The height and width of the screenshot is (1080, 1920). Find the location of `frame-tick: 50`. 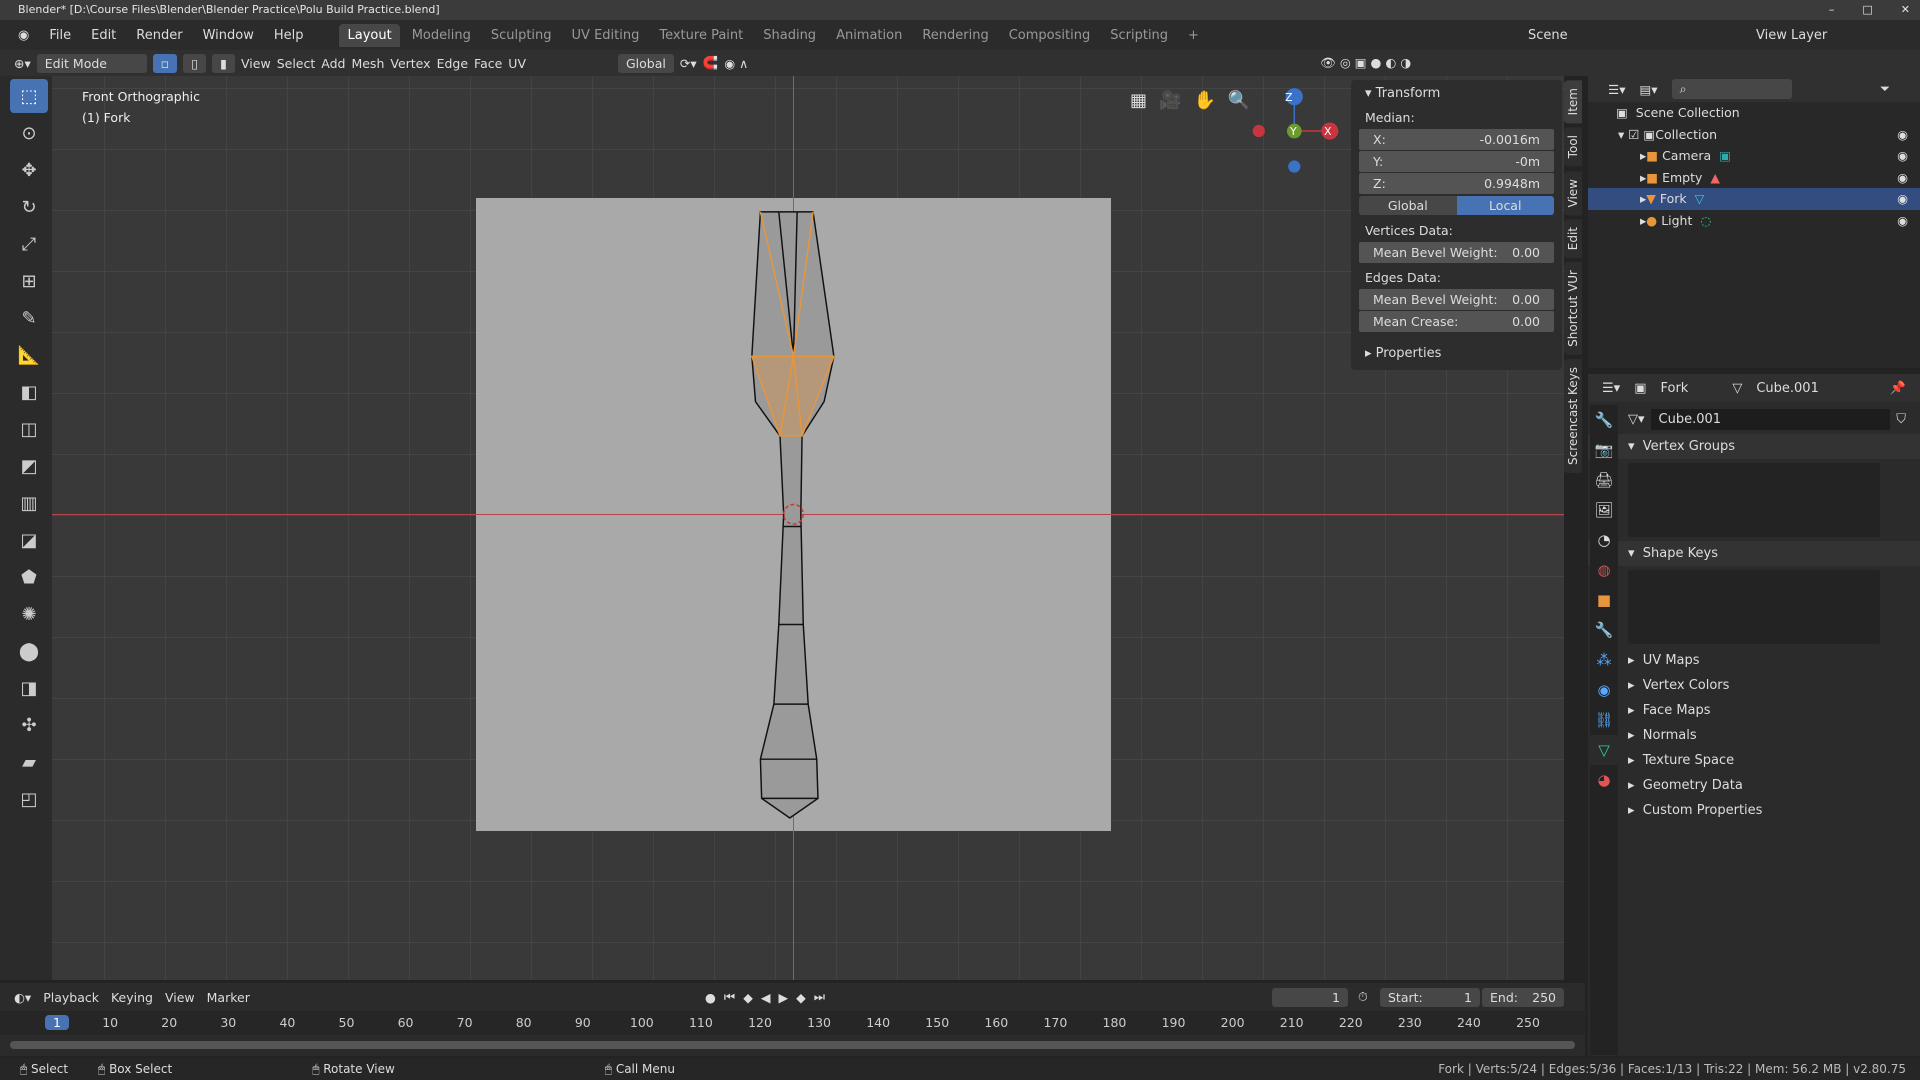

frame-tick: 50 is located at coordinates (346, 1022).